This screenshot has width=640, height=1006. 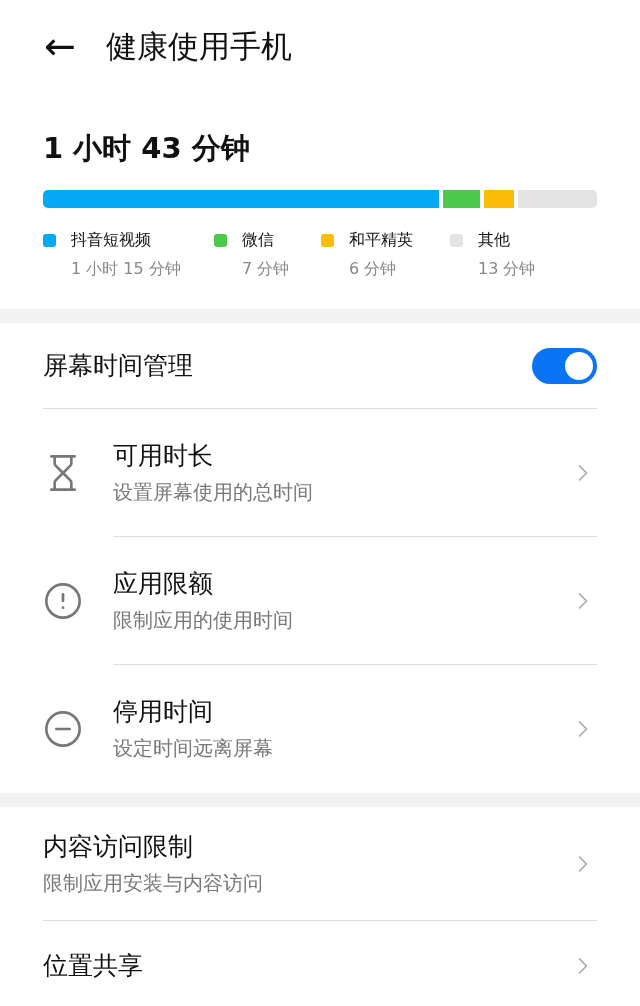 What do you see at coordinates (213, 491) in the screenshot?
I see `row-subtitle: 设置屏幕使用的总时间` at bounding box center [213, 491].